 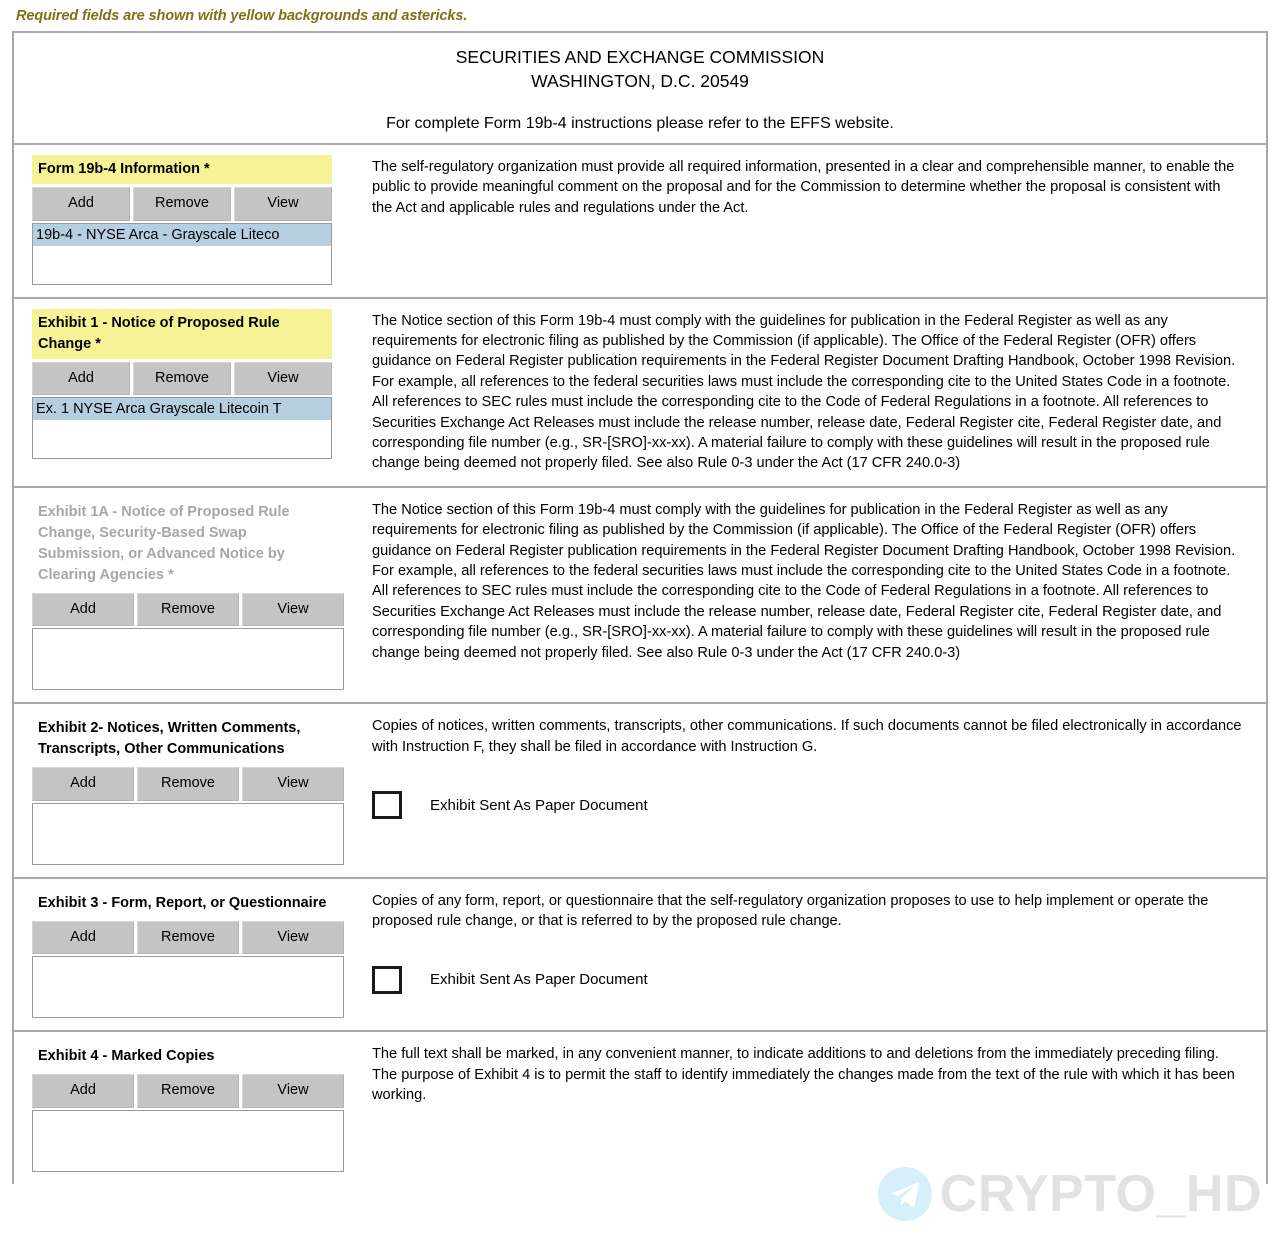 What do you see at coordinates (293, 609) in the screenshot?
I see `exhibit-1a-view-button: View` at bounding box center [293, 609].